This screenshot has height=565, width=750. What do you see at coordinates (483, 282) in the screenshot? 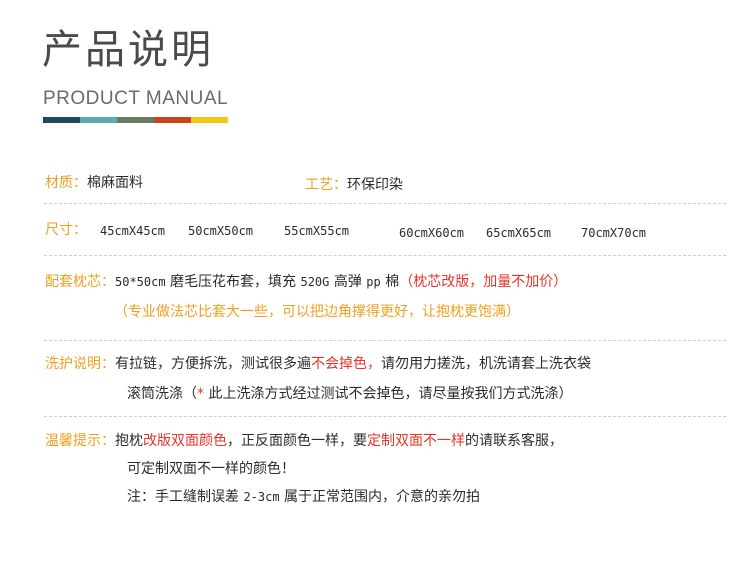
I see `core-highlight: （枕芯改版，加量不加价）` at bounding box center [483, 282].